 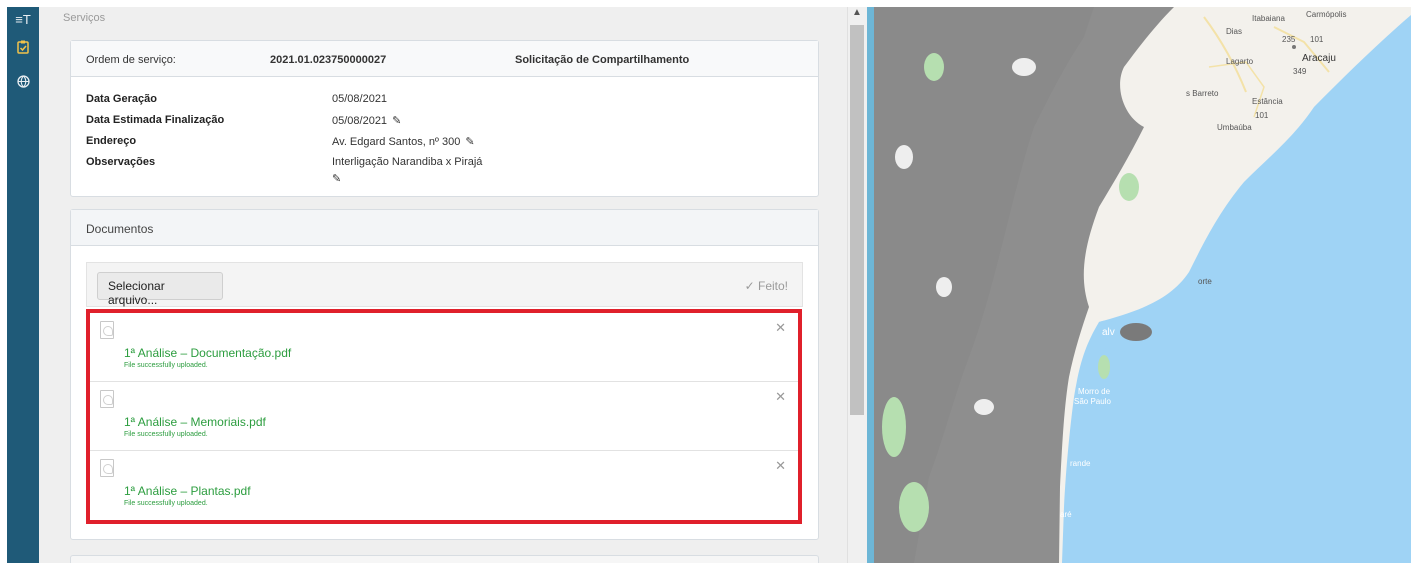 What do you see at coordinates (1289, 39) in the screenshot?
I see `map-label: 235` at bounding box center [1289, 39].